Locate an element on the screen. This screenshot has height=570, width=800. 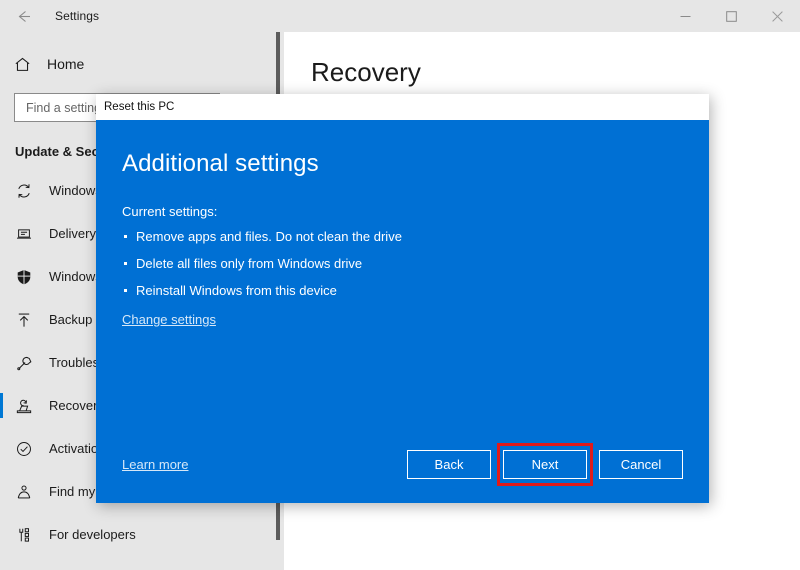
learn-more-link: Learn more is located at coordinates (155, 464).